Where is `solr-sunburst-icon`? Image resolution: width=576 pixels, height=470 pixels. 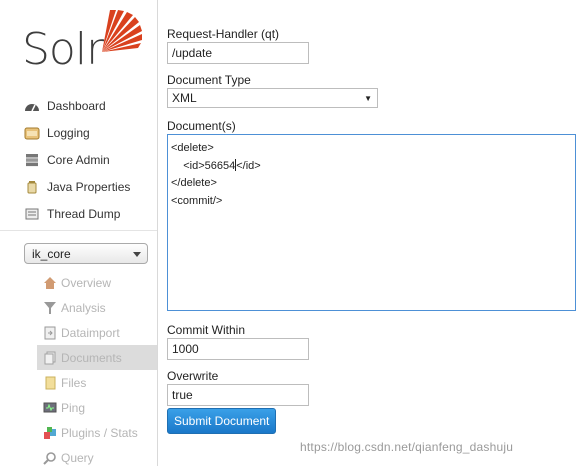
solr-sunburst-icon is located at coordinates (122, 31).